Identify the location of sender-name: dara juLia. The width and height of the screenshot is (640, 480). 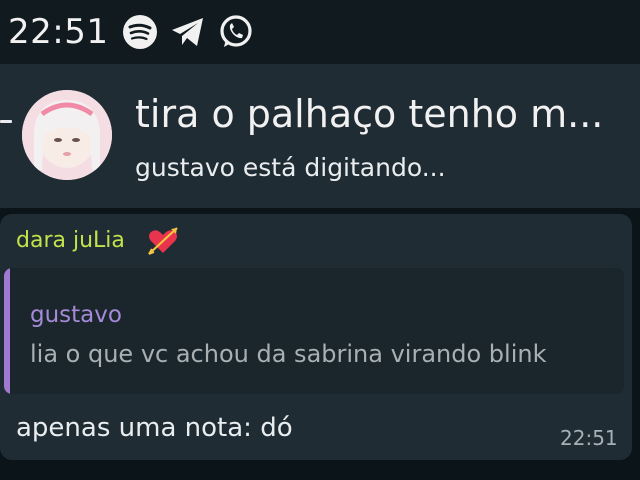
(70, 240).